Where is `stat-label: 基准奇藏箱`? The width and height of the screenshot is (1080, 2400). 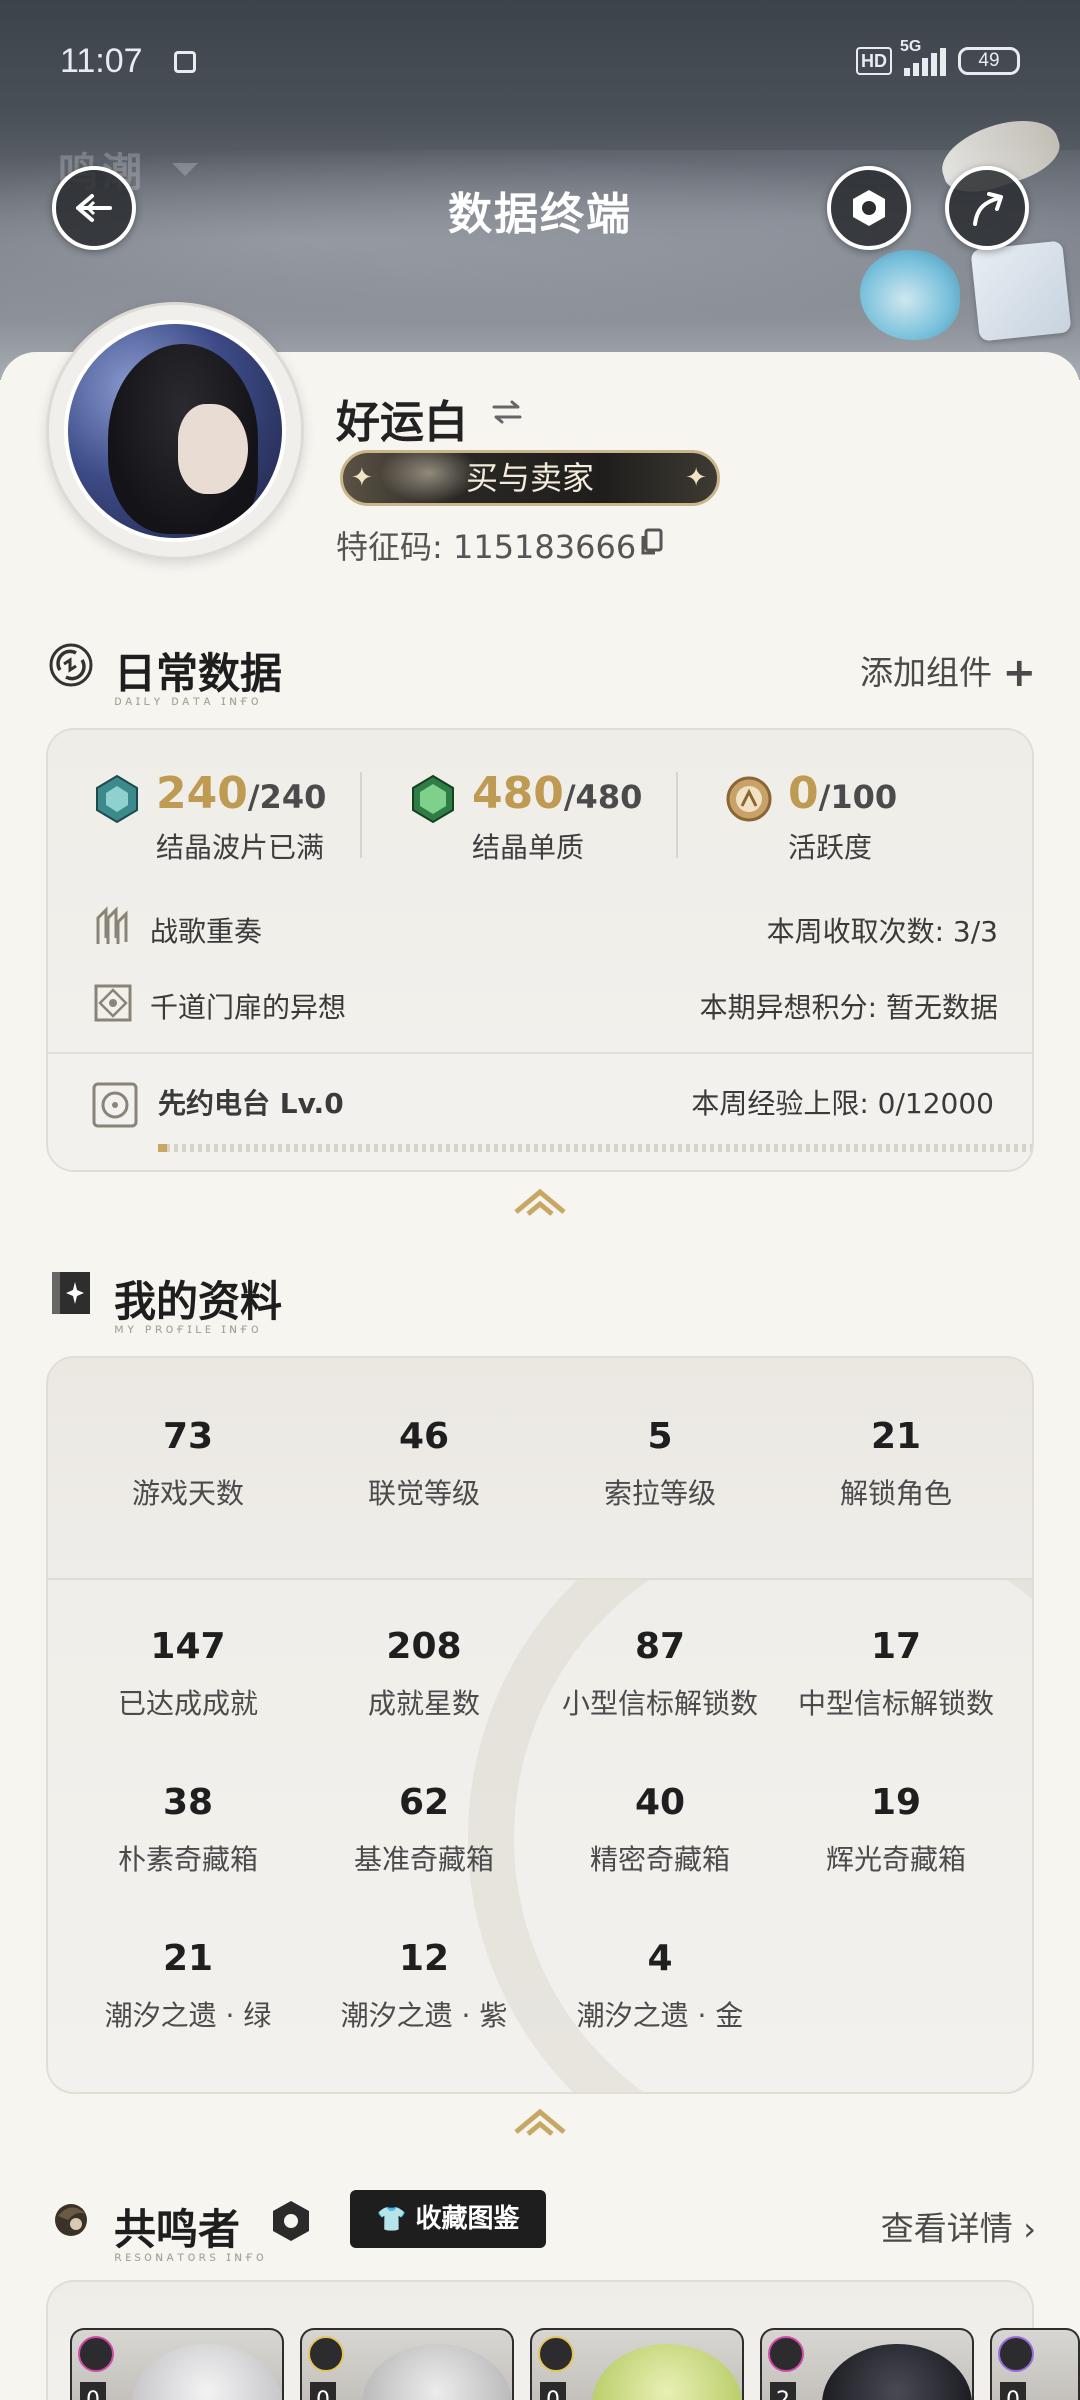
stat-label: 基准奇藏箱 is located at coordinates (423, 1859).